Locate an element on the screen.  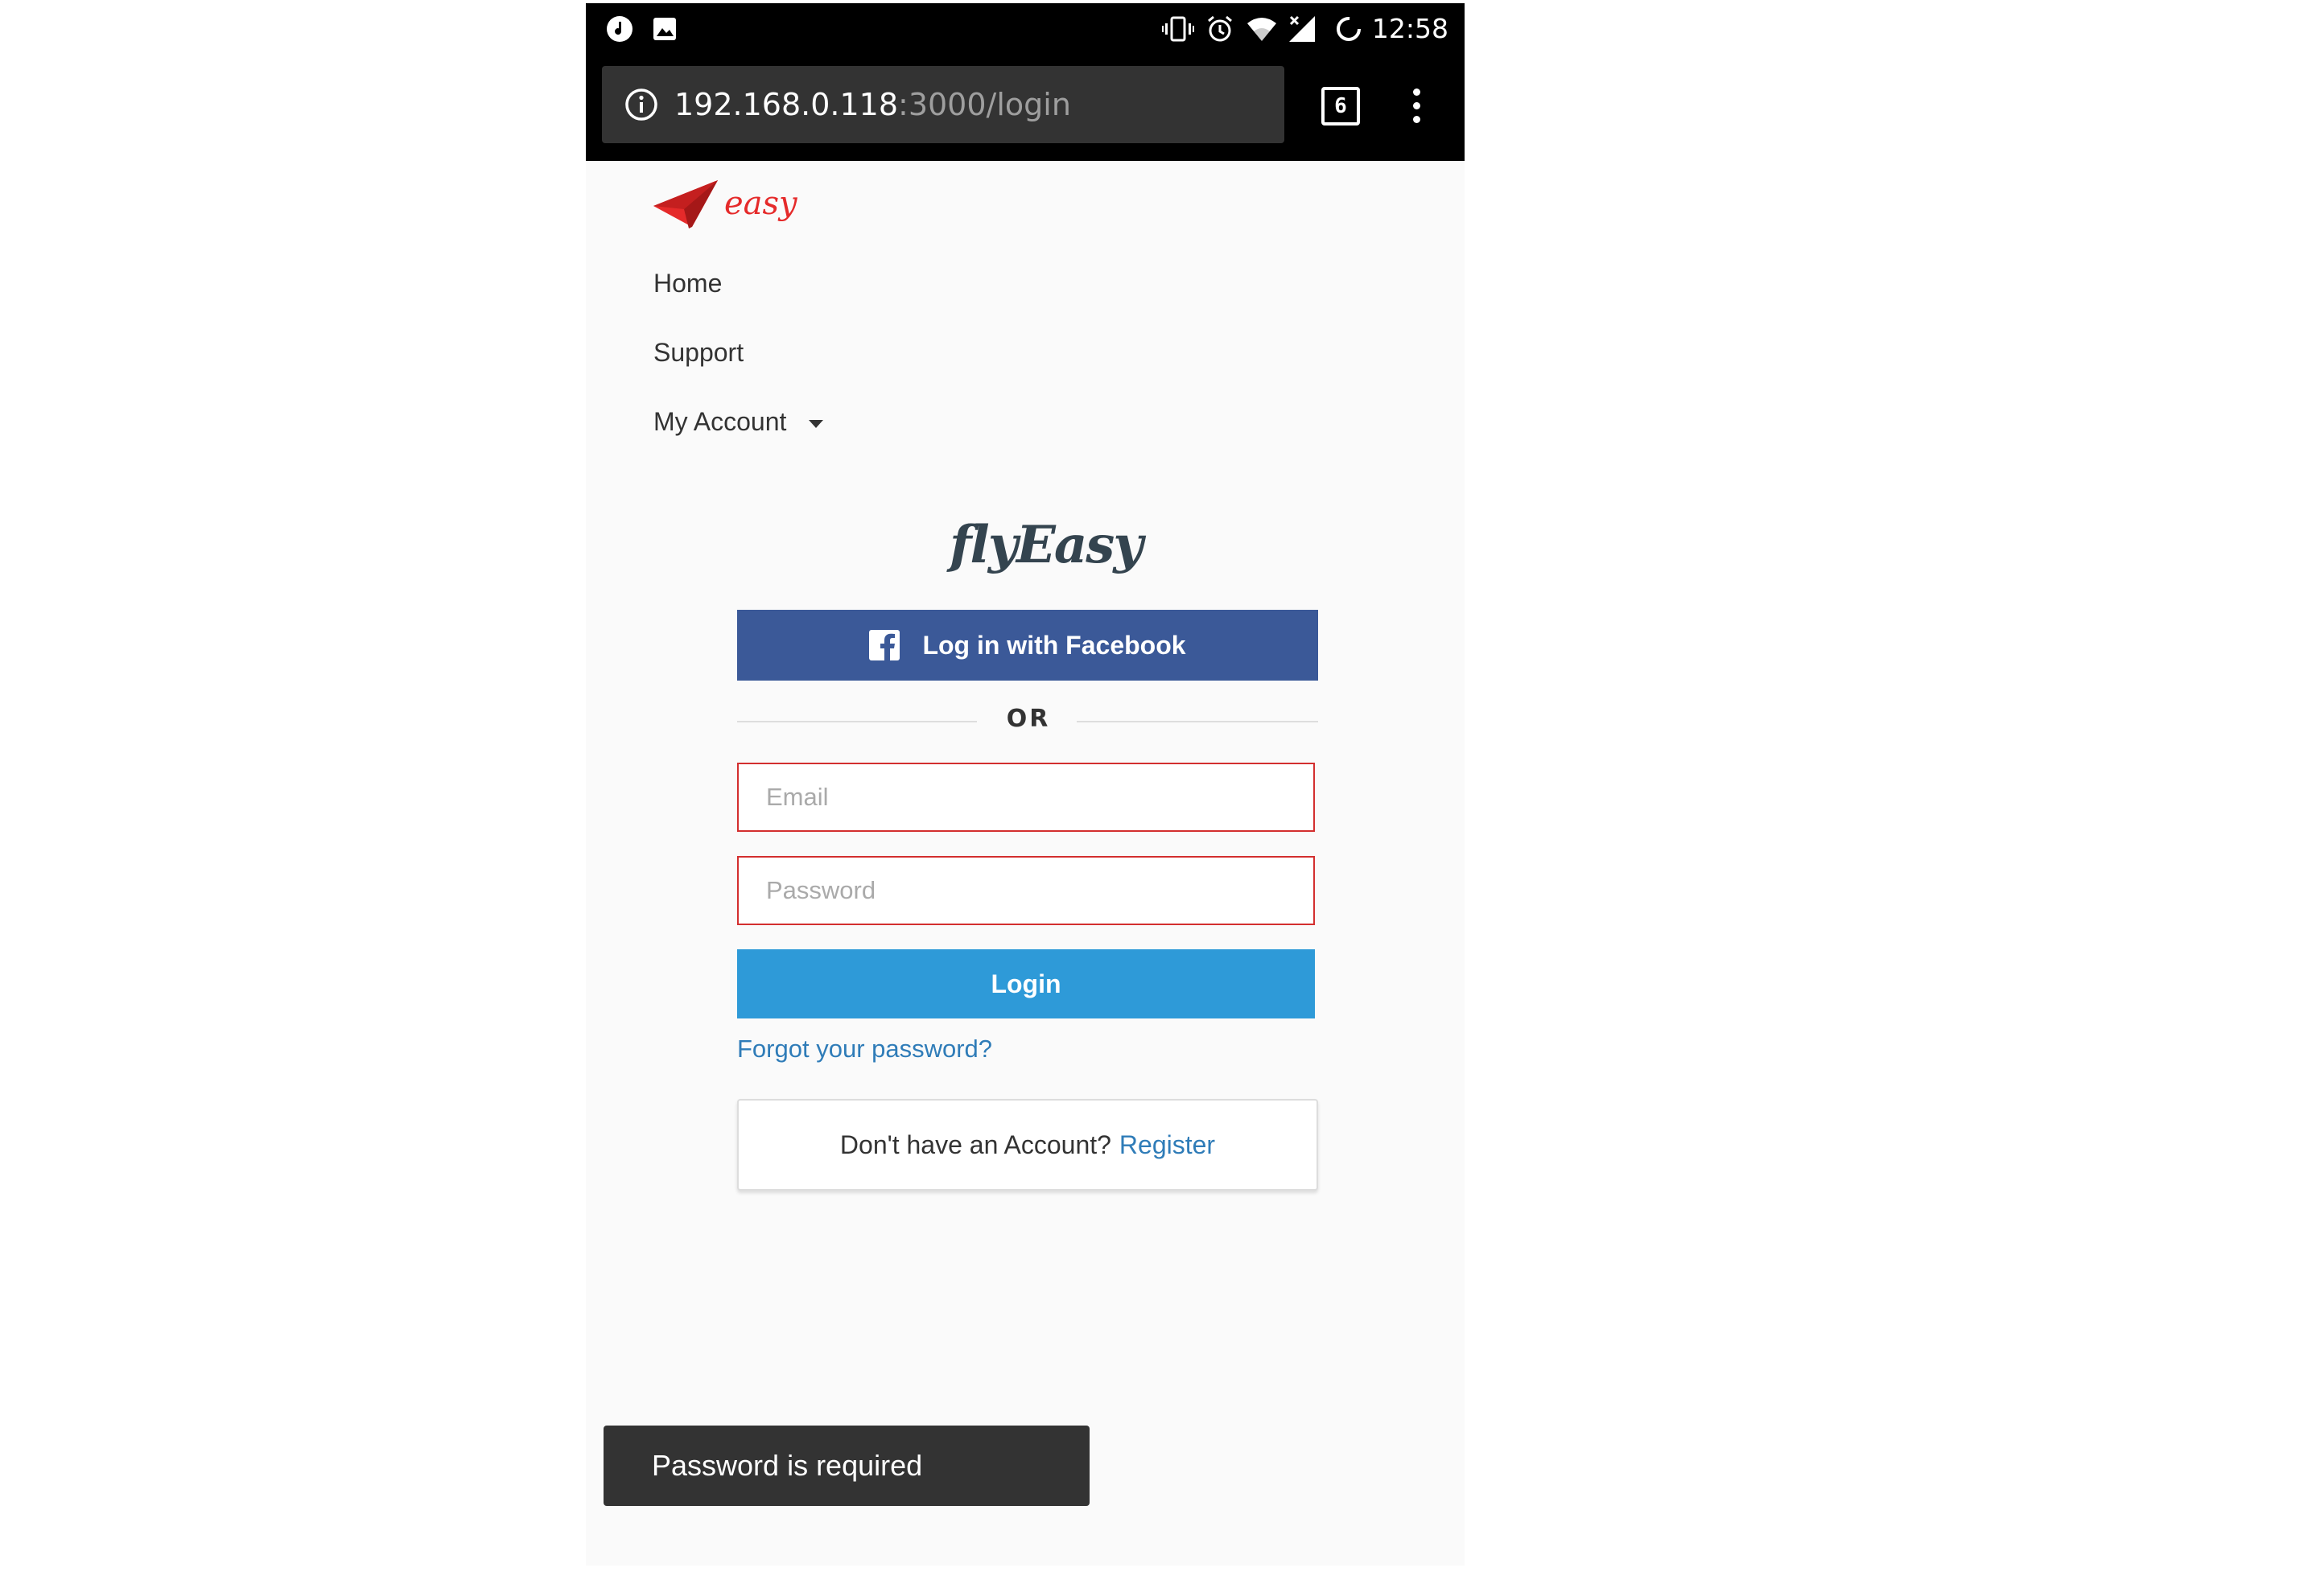
brand-logo: flyEasy is located at coordinates (1046, 545).